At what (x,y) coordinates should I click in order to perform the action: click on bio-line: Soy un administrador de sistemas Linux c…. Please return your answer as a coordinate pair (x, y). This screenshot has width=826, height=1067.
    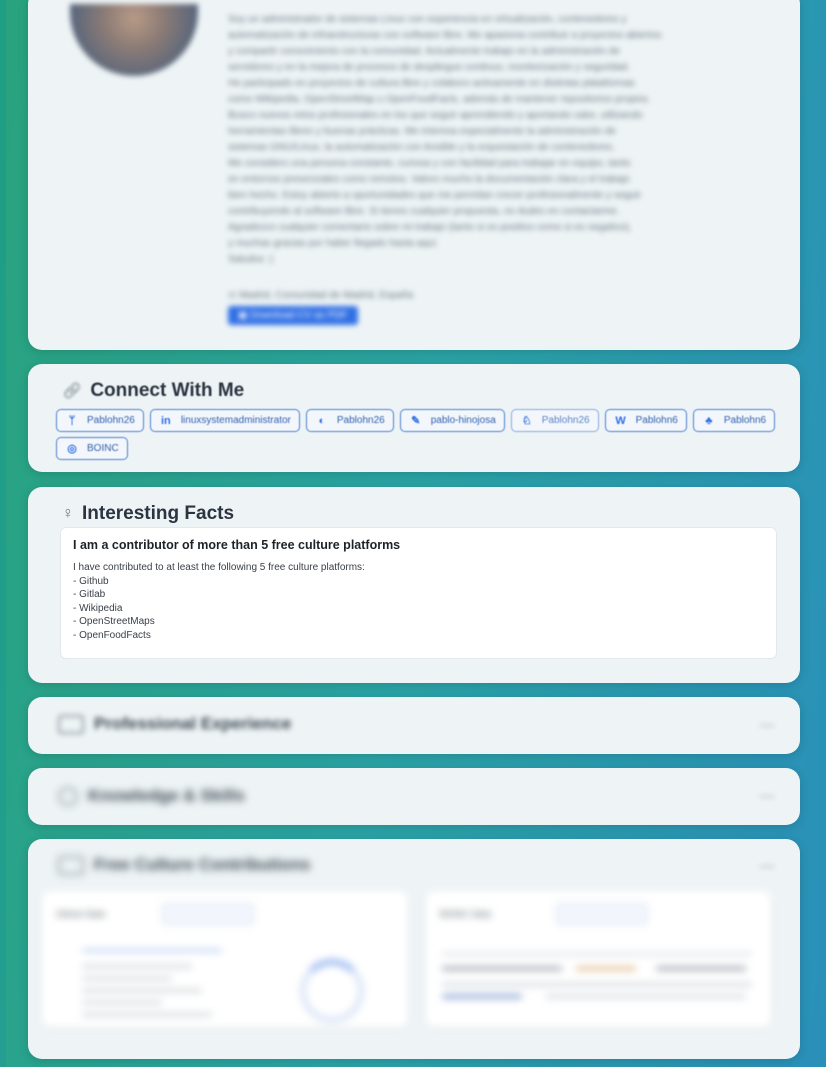
    Looking at the image, I should click on (427, 19).